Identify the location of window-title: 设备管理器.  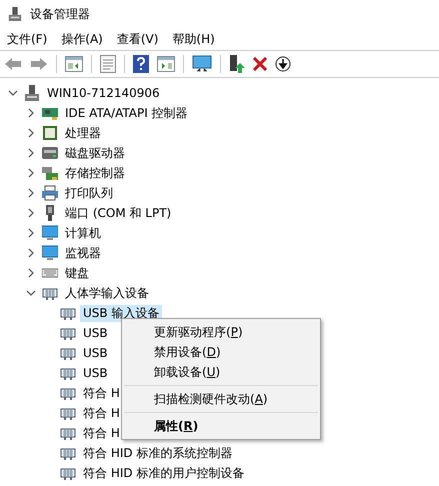
(60, 14).